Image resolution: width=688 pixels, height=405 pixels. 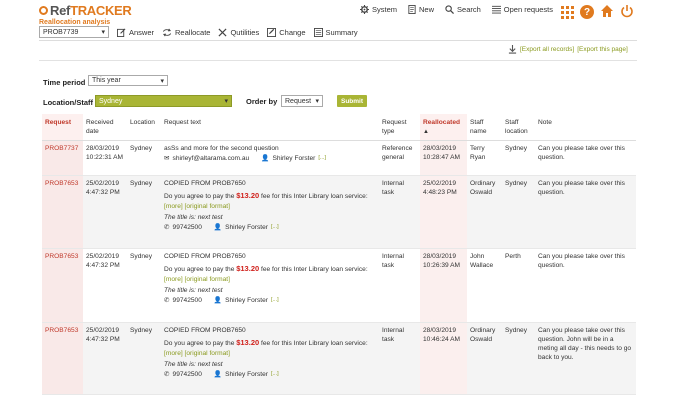 What do you see at coordinates (62, 158) in the screenshot?
I see `request-id-link: PROB7737` at bounding box center [62, 158].